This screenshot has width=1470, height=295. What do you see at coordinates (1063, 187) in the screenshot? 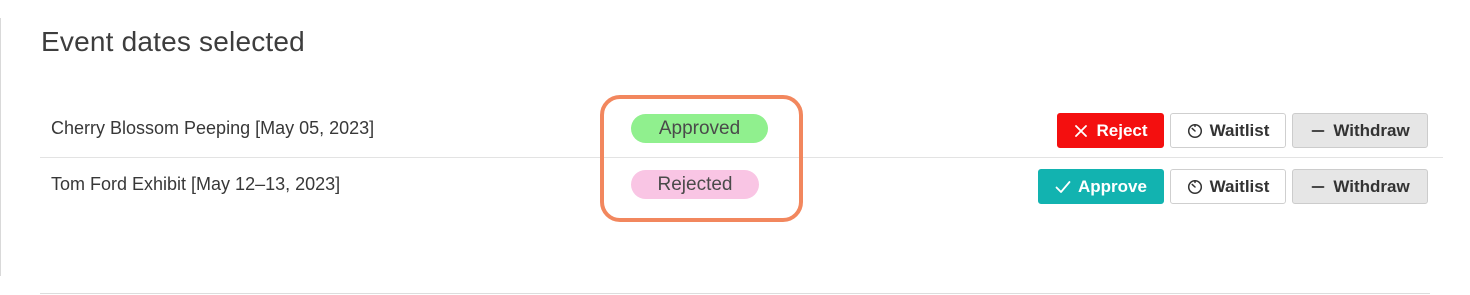
I see `check-icon` at bounding box center [1063, 187].